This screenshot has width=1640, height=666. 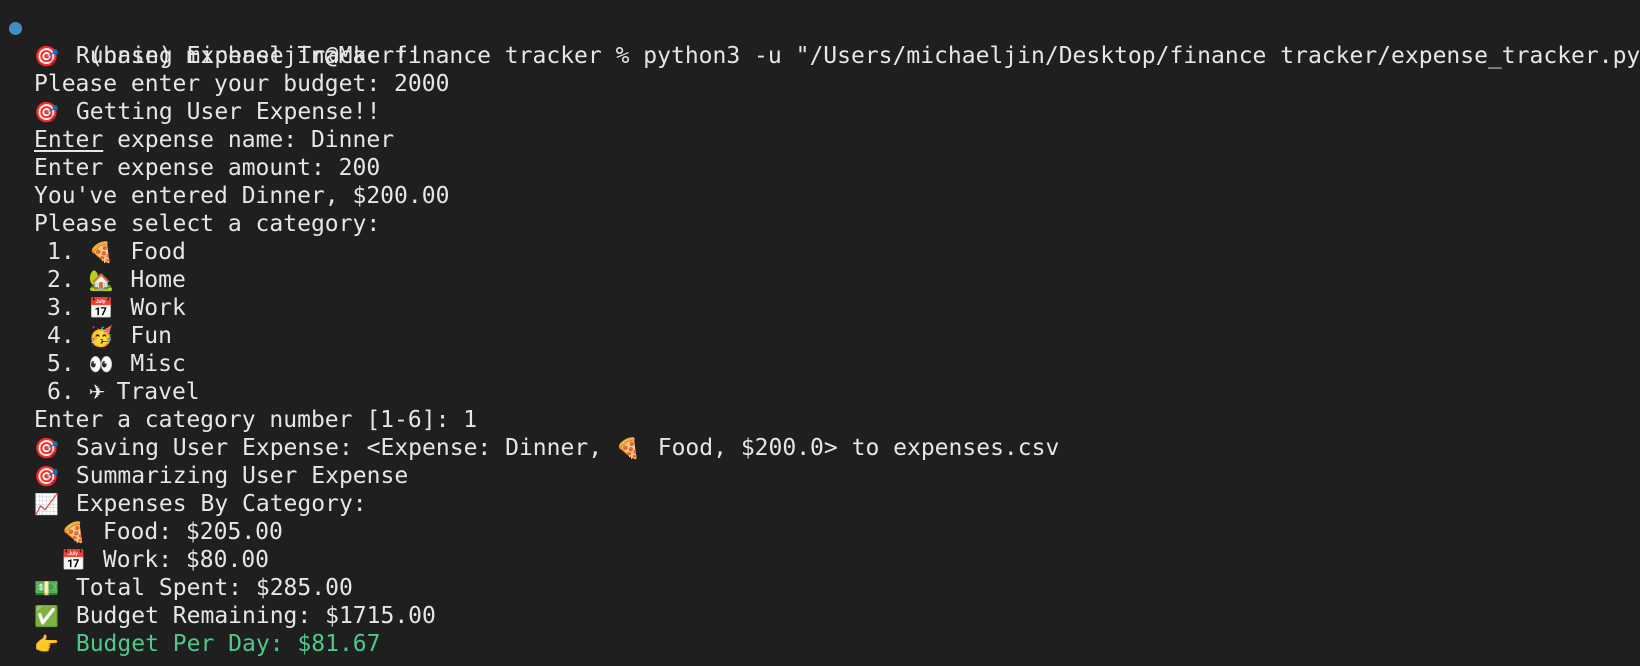 What do you see at coordinates (46, 588) in the screenshot?
I see `money-icon: 💵` at bounding box center [46, 588].